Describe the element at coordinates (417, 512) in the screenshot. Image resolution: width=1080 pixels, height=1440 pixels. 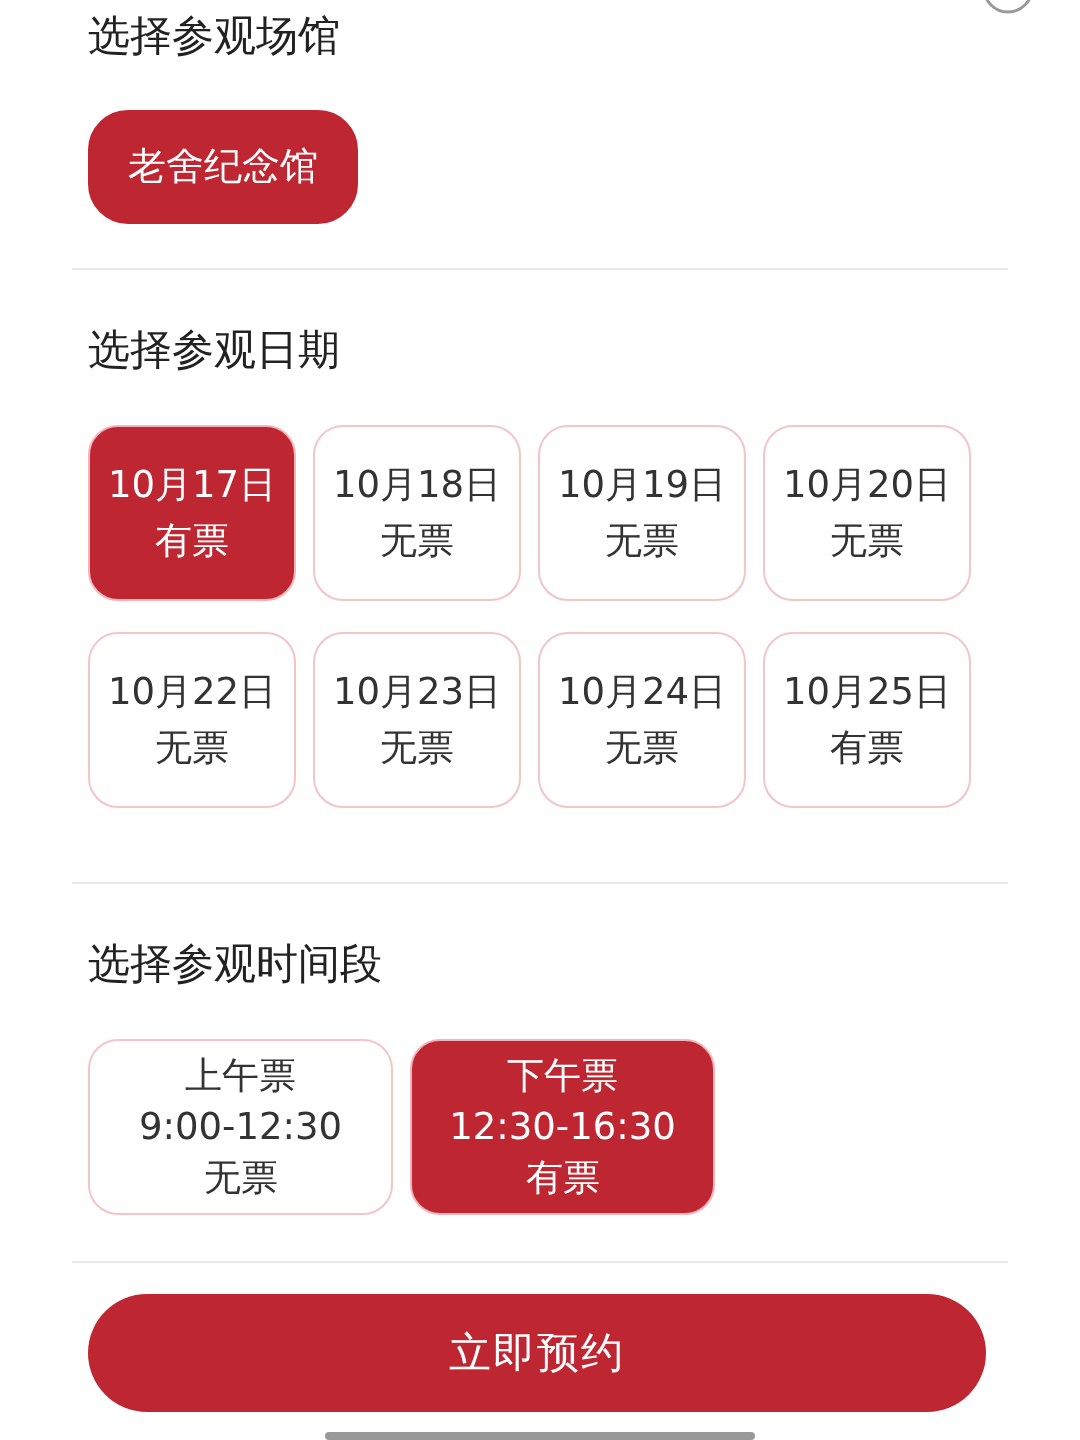
I see `date-option: 10月18日 无票` at that location.